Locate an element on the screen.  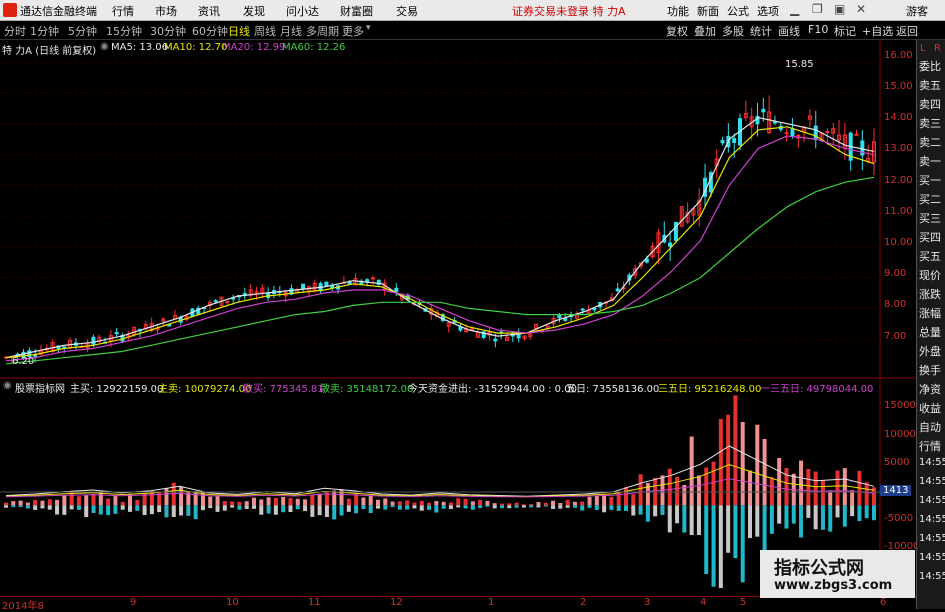
stats-button: 统计 is located at coordinates (761, 31).